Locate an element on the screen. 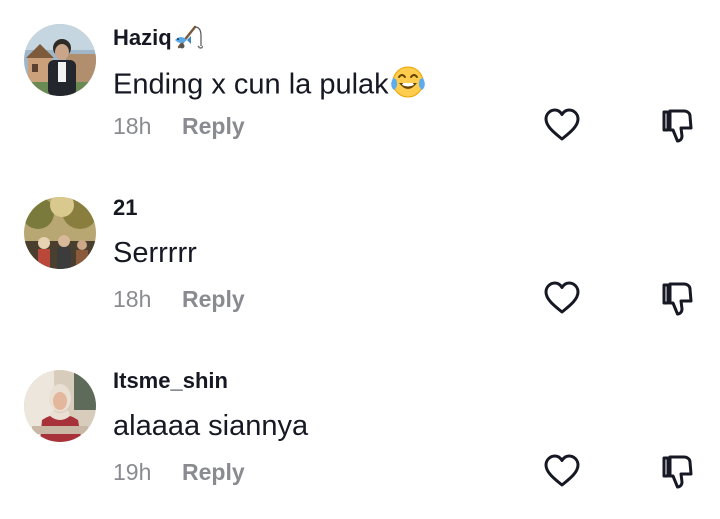 The height and width of the screenshot is (519, 720). username-text: Haziq is located at coordinates (142, 37).